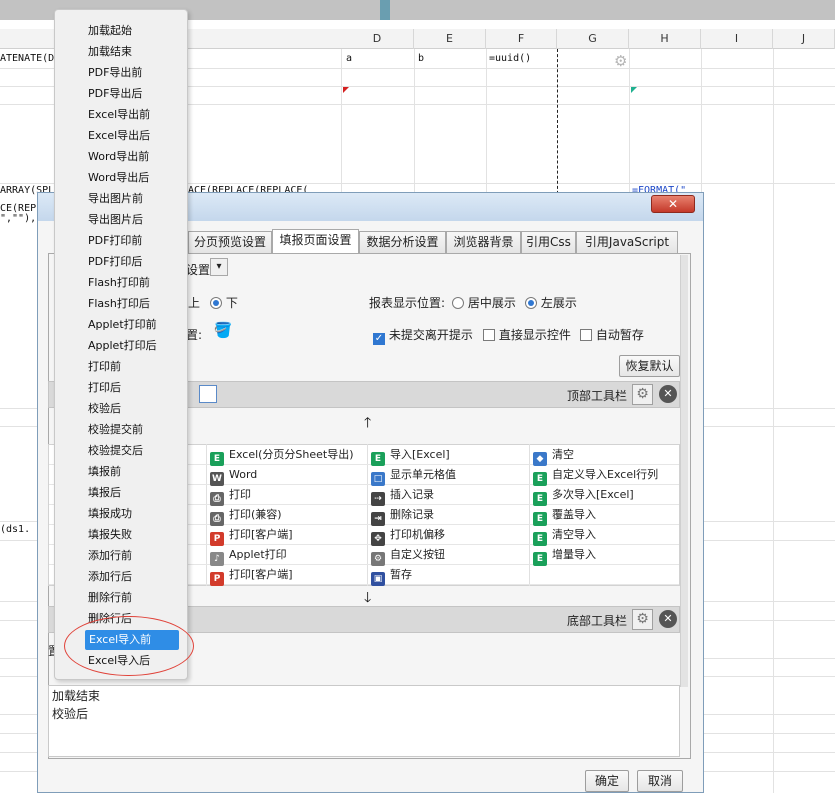  I want to click on menu-item: Word导出前, so click(118, 157).